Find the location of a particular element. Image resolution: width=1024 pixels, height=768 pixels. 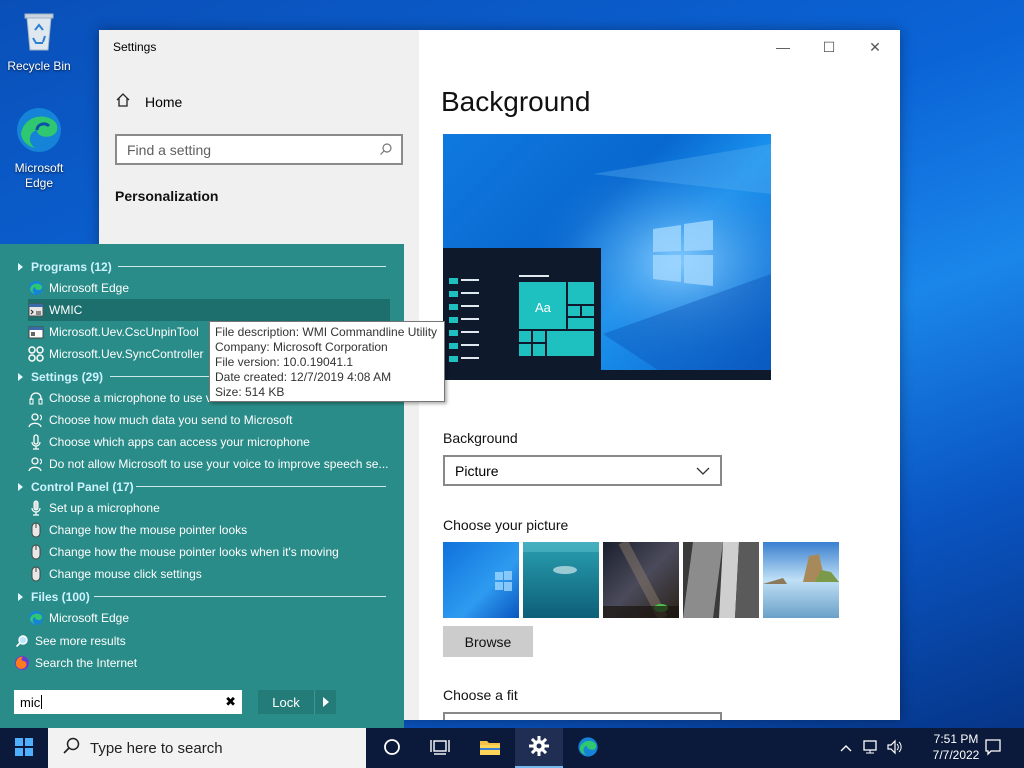

browse-button: Browse is located at coordinates (488, 641).